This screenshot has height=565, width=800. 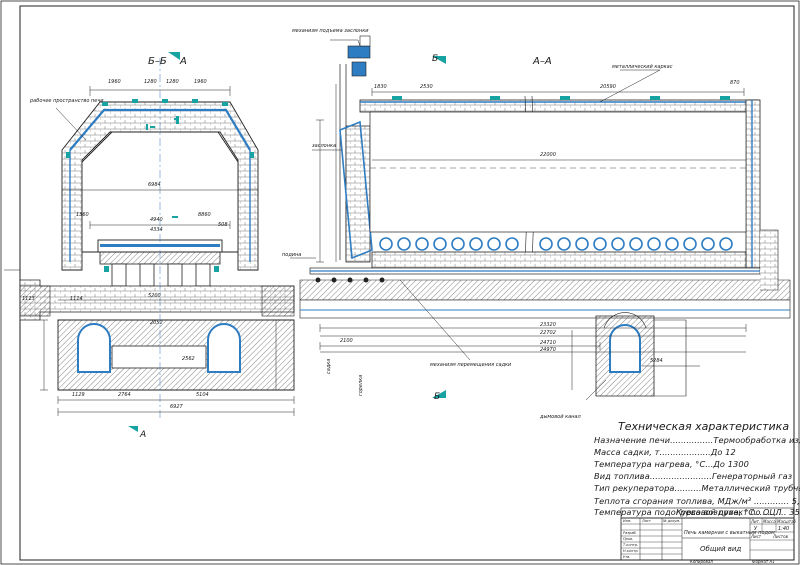 I want to click on tb-lit: Лит., so click(x=756, y=521).